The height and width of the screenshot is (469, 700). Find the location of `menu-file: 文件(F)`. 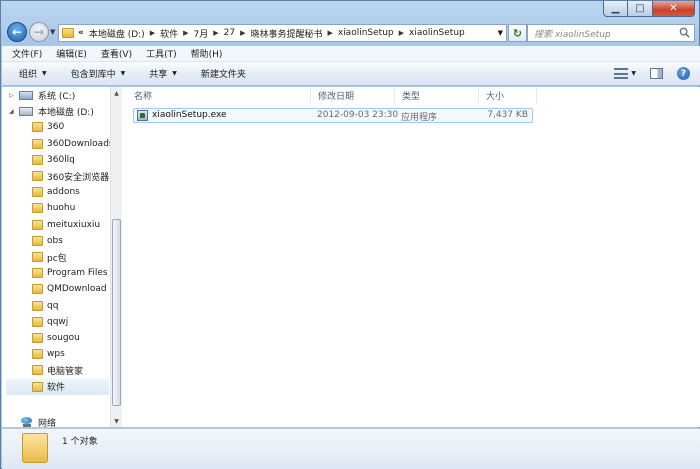

menu-file: 文件(F) is located at coordinates (27, 53).